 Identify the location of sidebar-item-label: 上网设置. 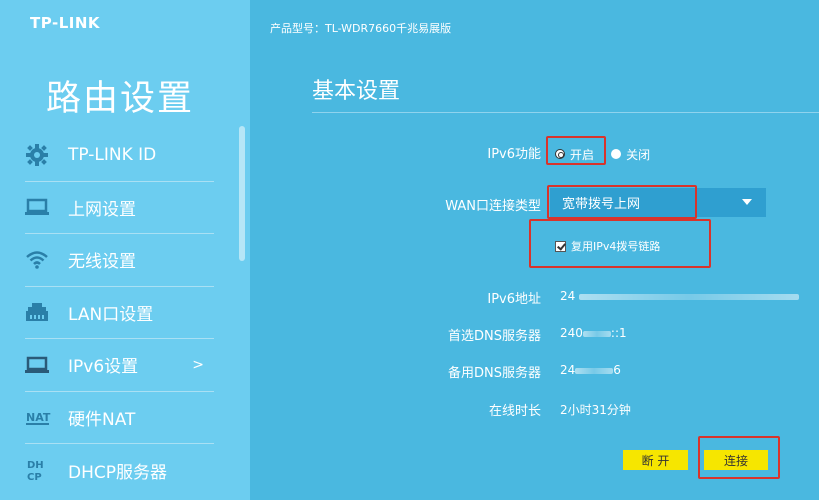
(102, 209).